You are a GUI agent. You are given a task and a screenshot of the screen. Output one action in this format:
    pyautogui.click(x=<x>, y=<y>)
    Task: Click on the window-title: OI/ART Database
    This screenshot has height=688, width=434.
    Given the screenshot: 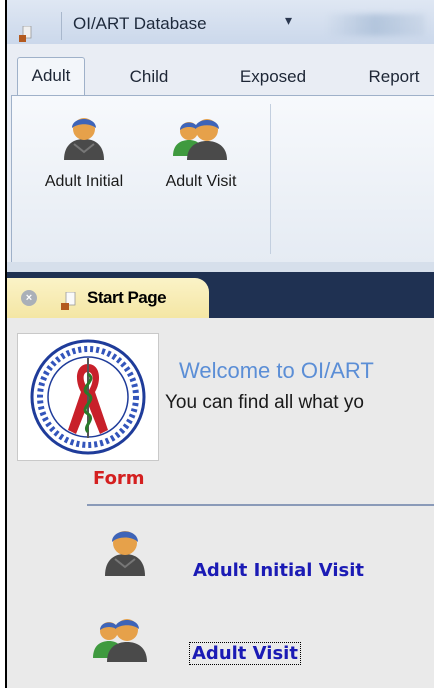 What is the action you would take?
    pyautogui.click(x=140, y=23)
    